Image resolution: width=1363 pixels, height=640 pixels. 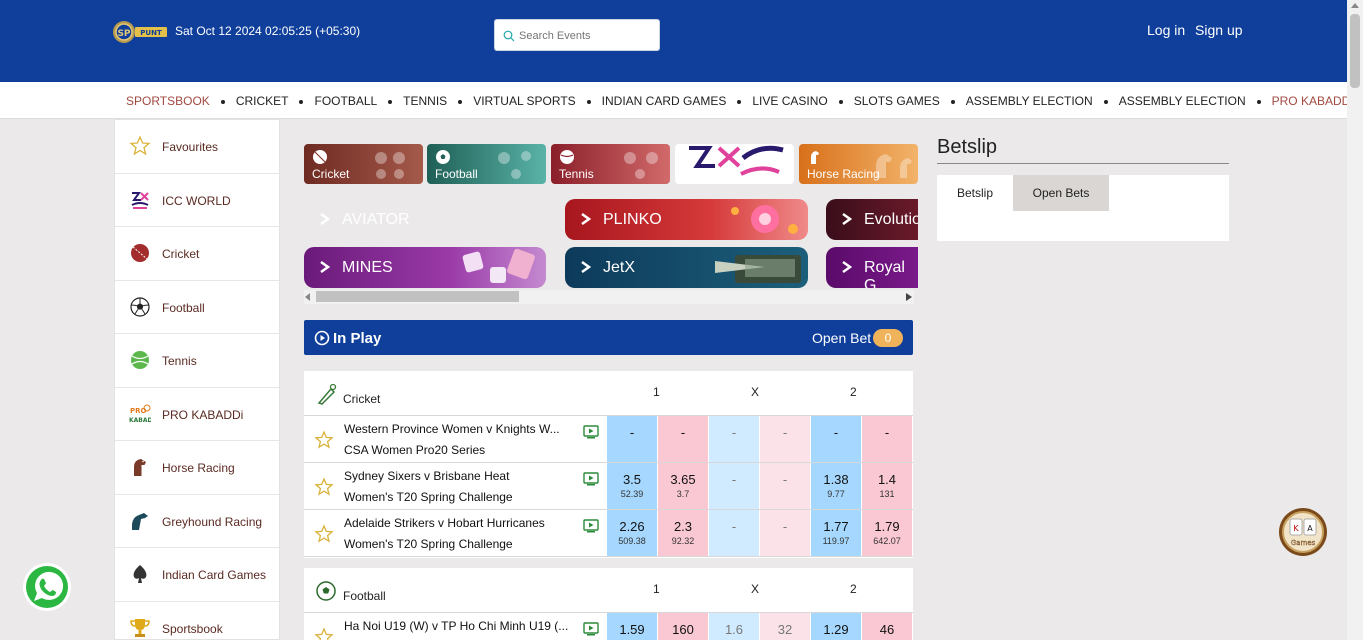 I want to click on game-royal: Royal G, so click(x=872, y=267).